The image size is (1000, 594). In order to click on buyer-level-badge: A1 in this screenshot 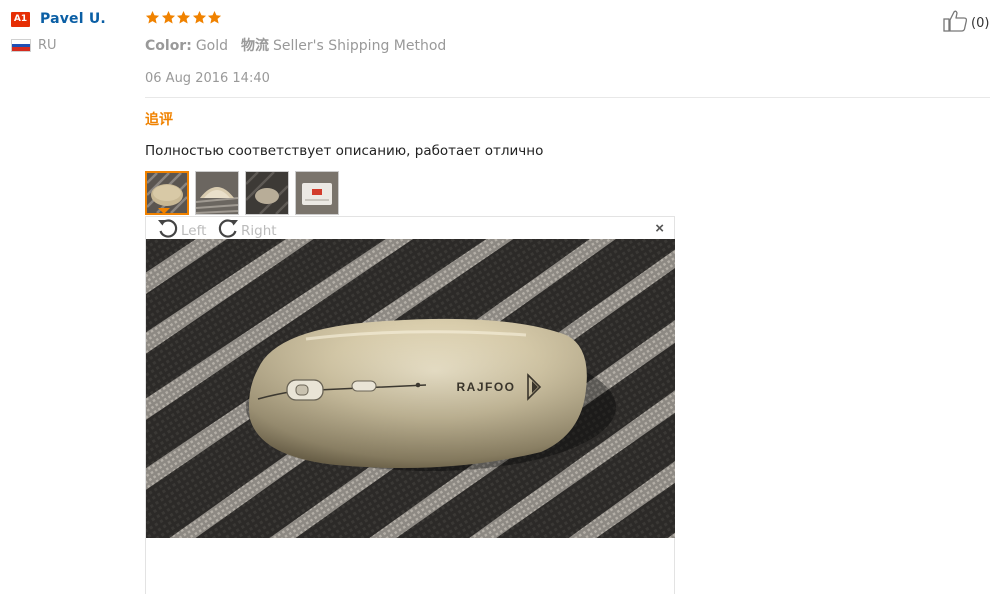, I will do `click(20, 19)`.